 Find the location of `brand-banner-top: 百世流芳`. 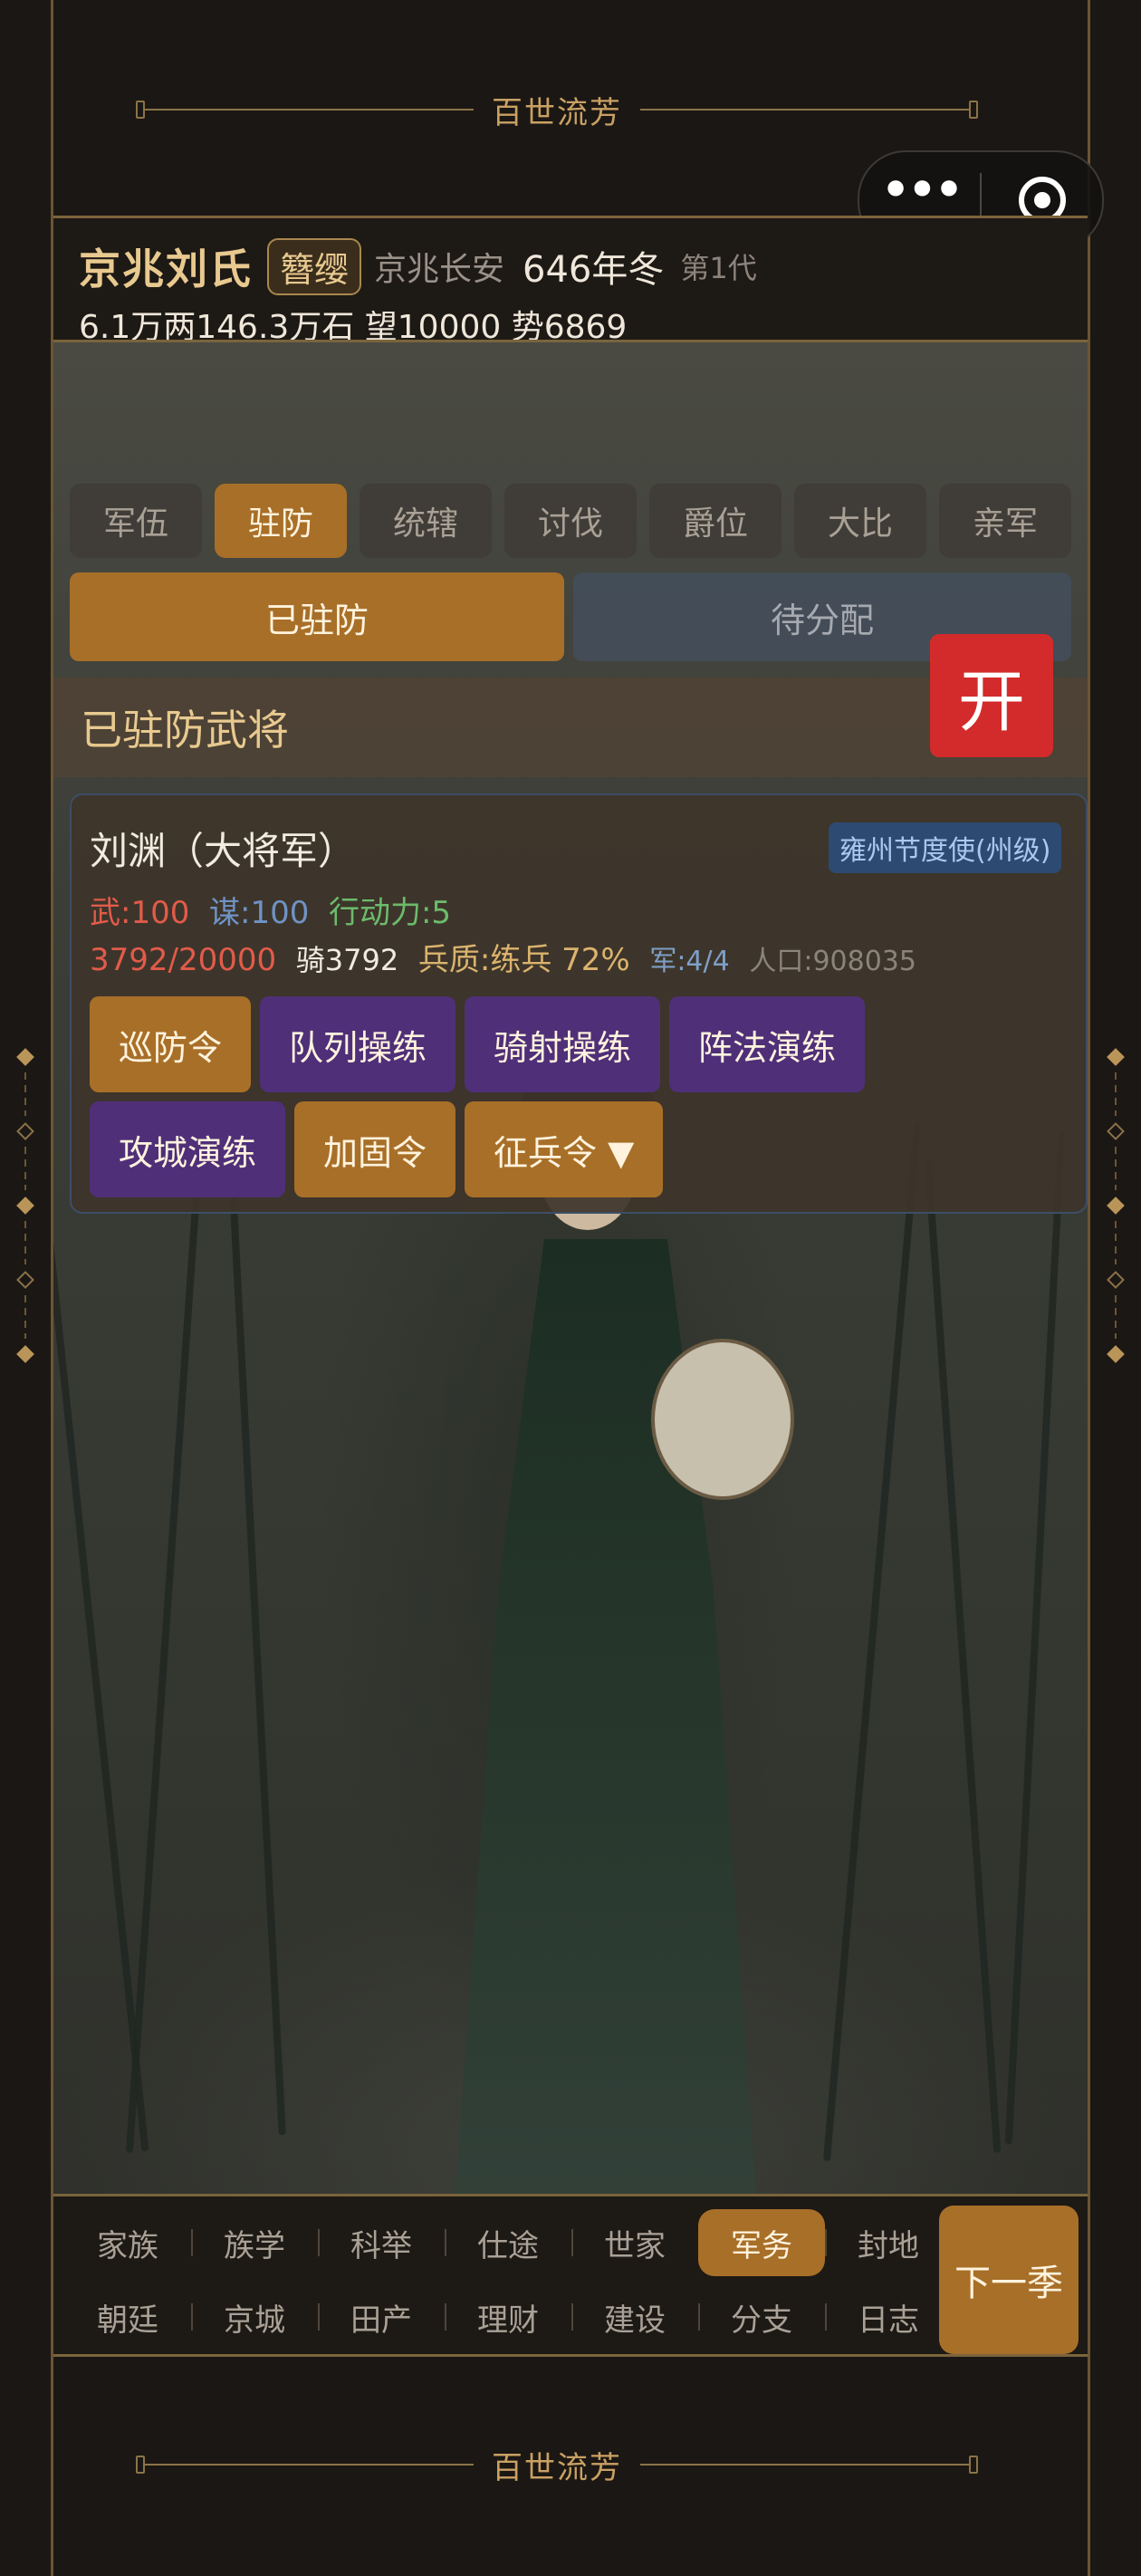

brand-banner-top: 百世流芳 is located at coordinates (557, 109).